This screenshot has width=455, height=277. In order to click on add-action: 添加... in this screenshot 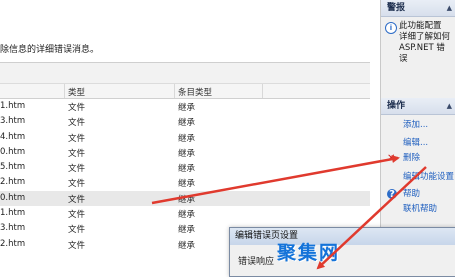, I will do `click(418, 126)`.